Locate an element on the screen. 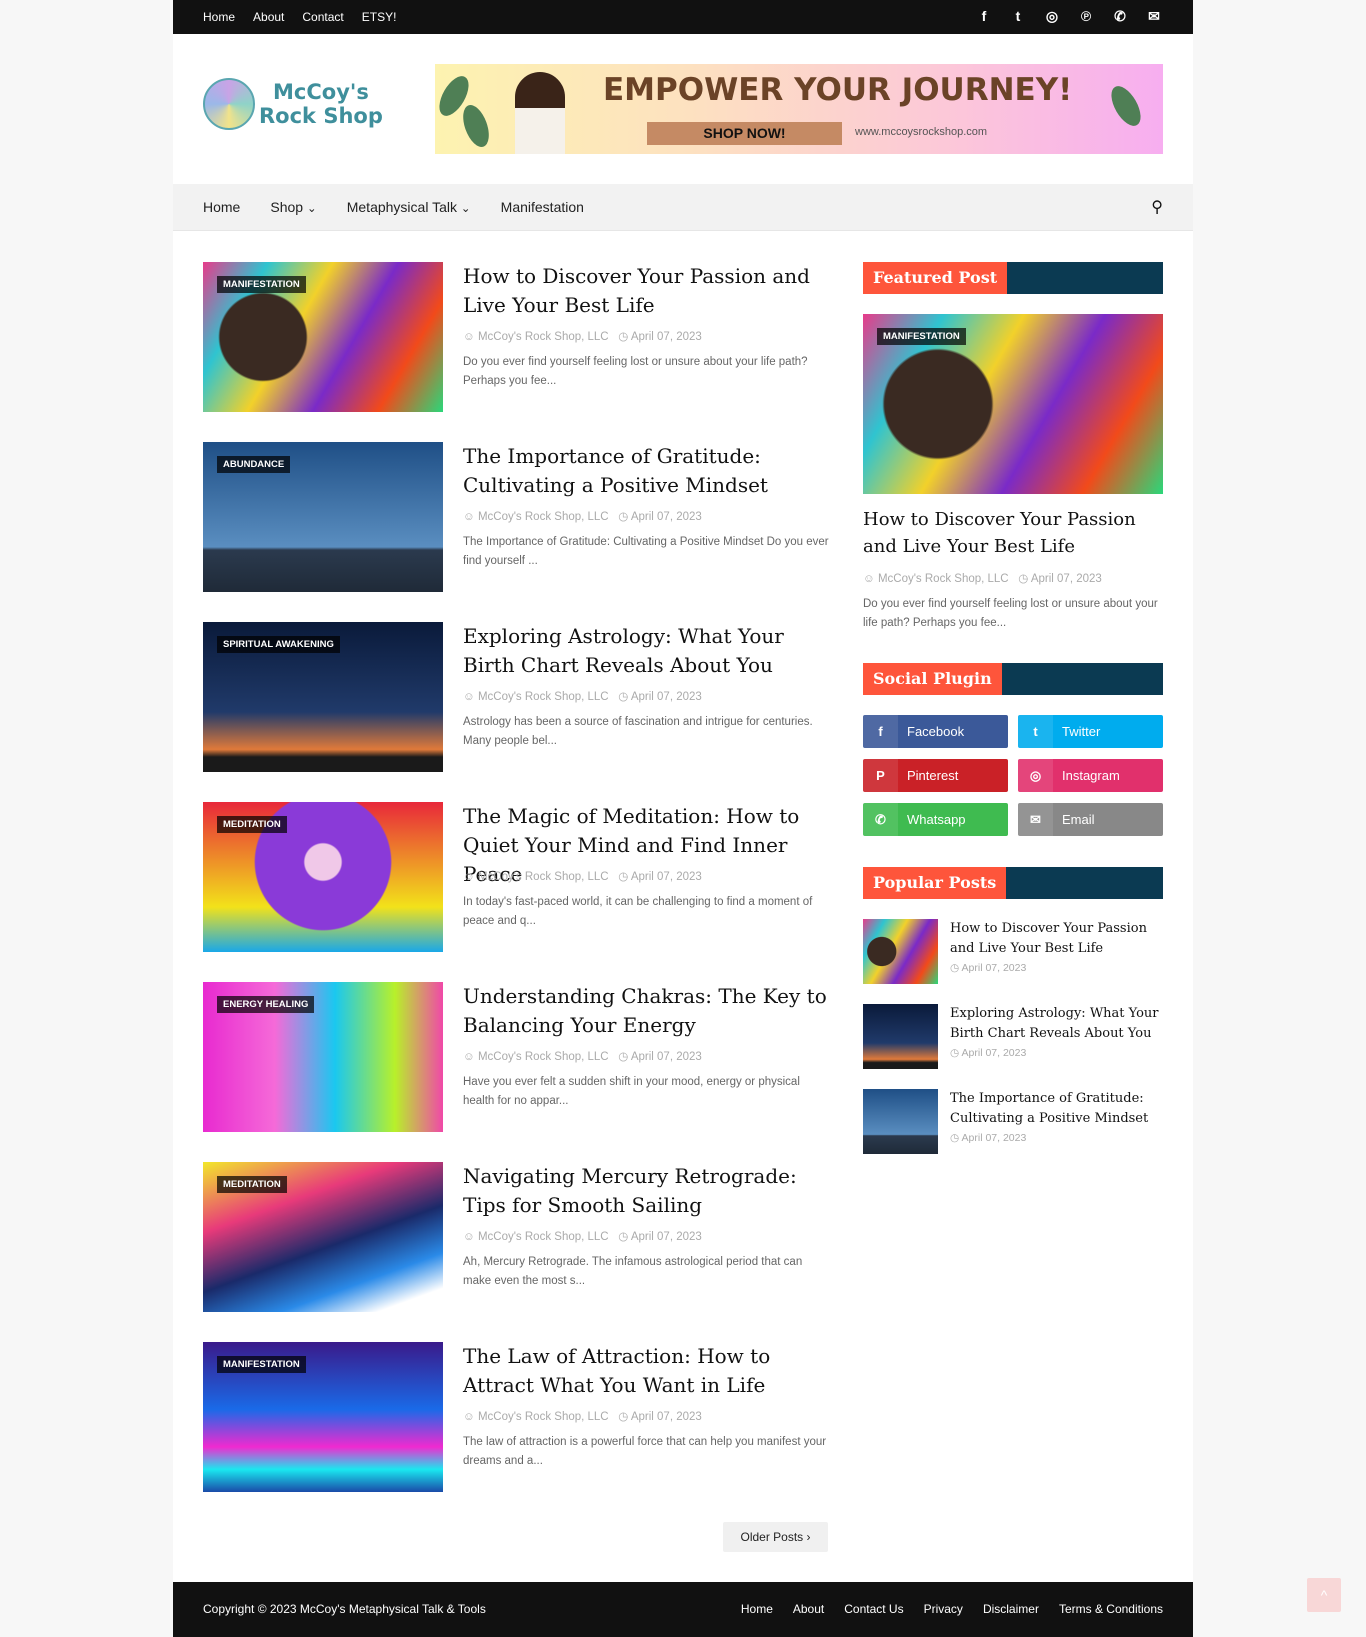 The height and width of the screenshot is (1637, 1366). site-logo: McCoy's Rock Shop is located at coordinates (293, 104).